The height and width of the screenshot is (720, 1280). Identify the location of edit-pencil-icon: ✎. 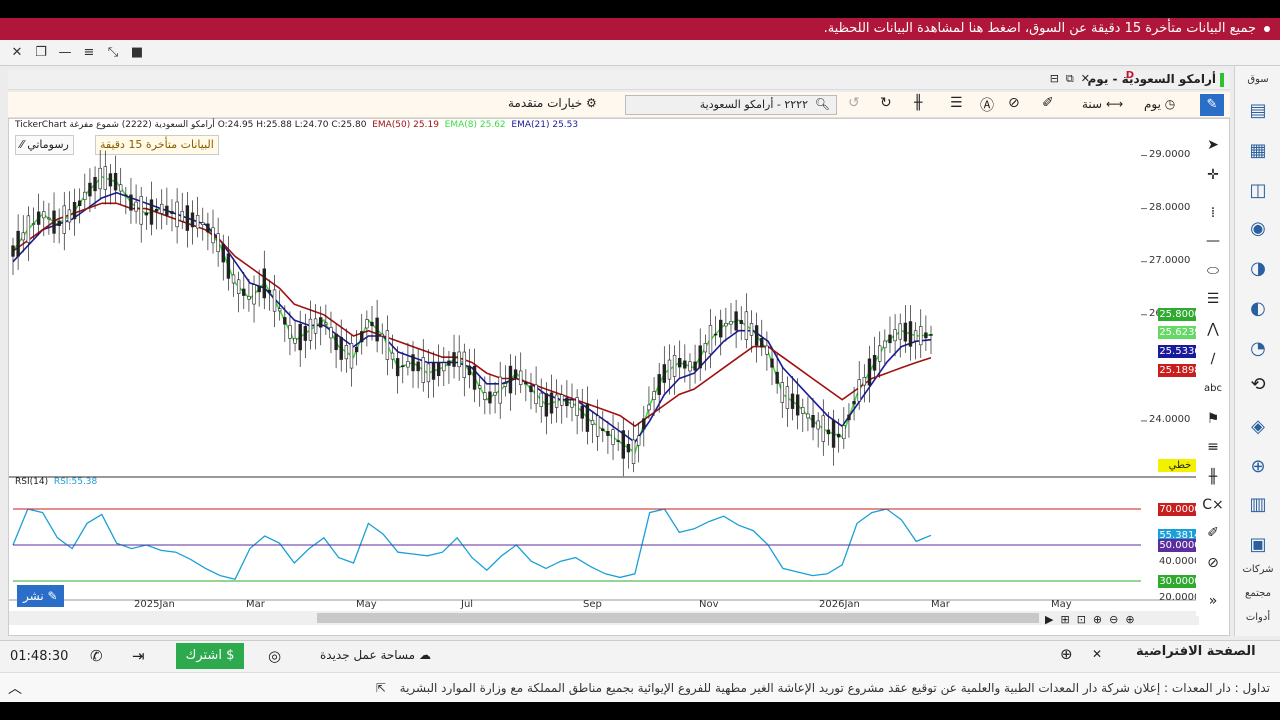
(1212, 105).